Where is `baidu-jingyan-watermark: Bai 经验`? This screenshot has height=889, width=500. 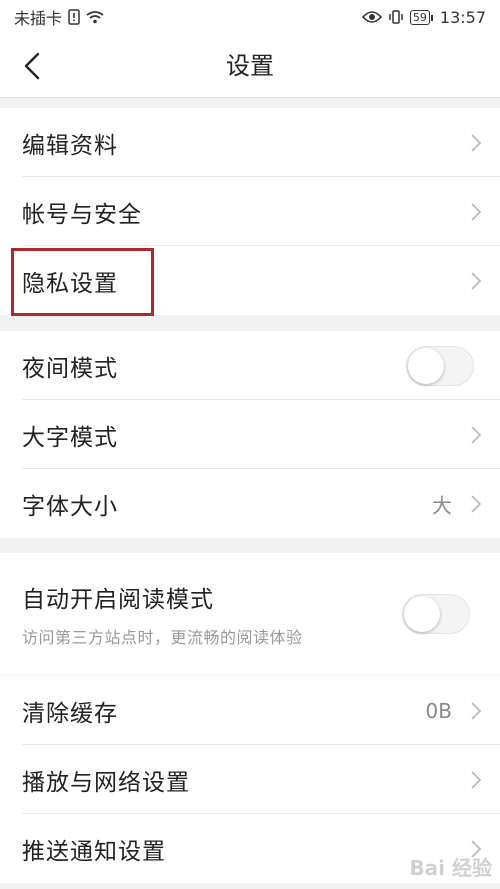 baidu-jingyan-watermark: Bai 经验 is located at coordinates (450, 866).